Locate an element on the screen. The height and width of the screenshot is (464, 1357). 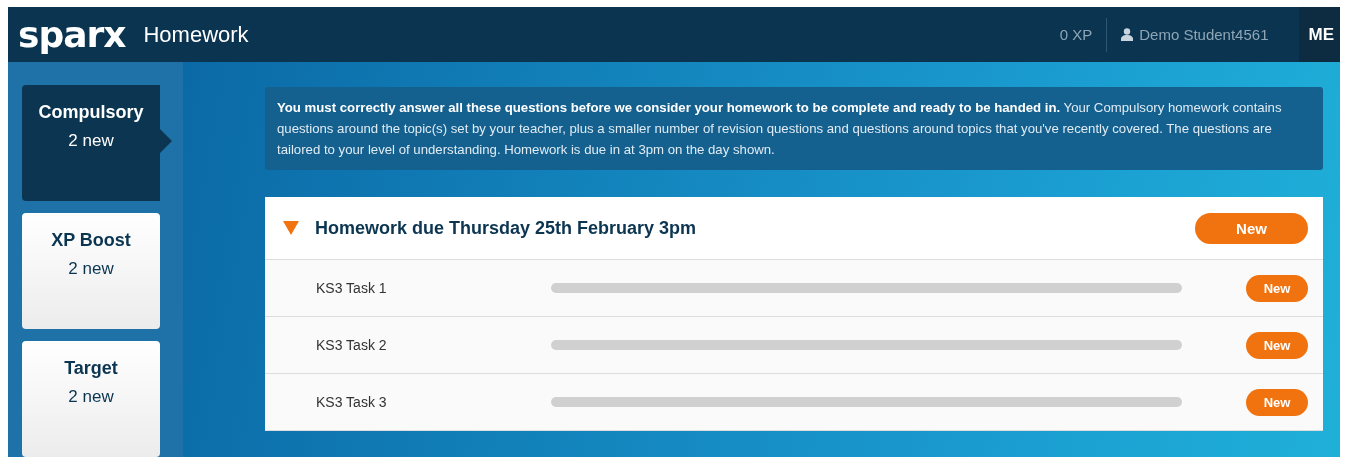
page-title: Homework is located at coordinates (196, 34).